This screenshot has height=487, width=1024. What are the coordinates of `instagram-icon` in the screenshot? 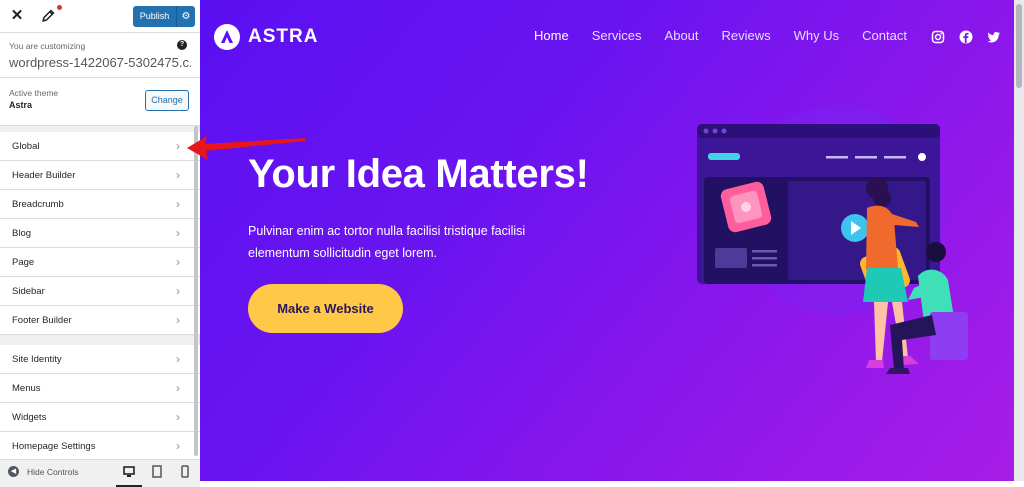 It's located at (938, 37).